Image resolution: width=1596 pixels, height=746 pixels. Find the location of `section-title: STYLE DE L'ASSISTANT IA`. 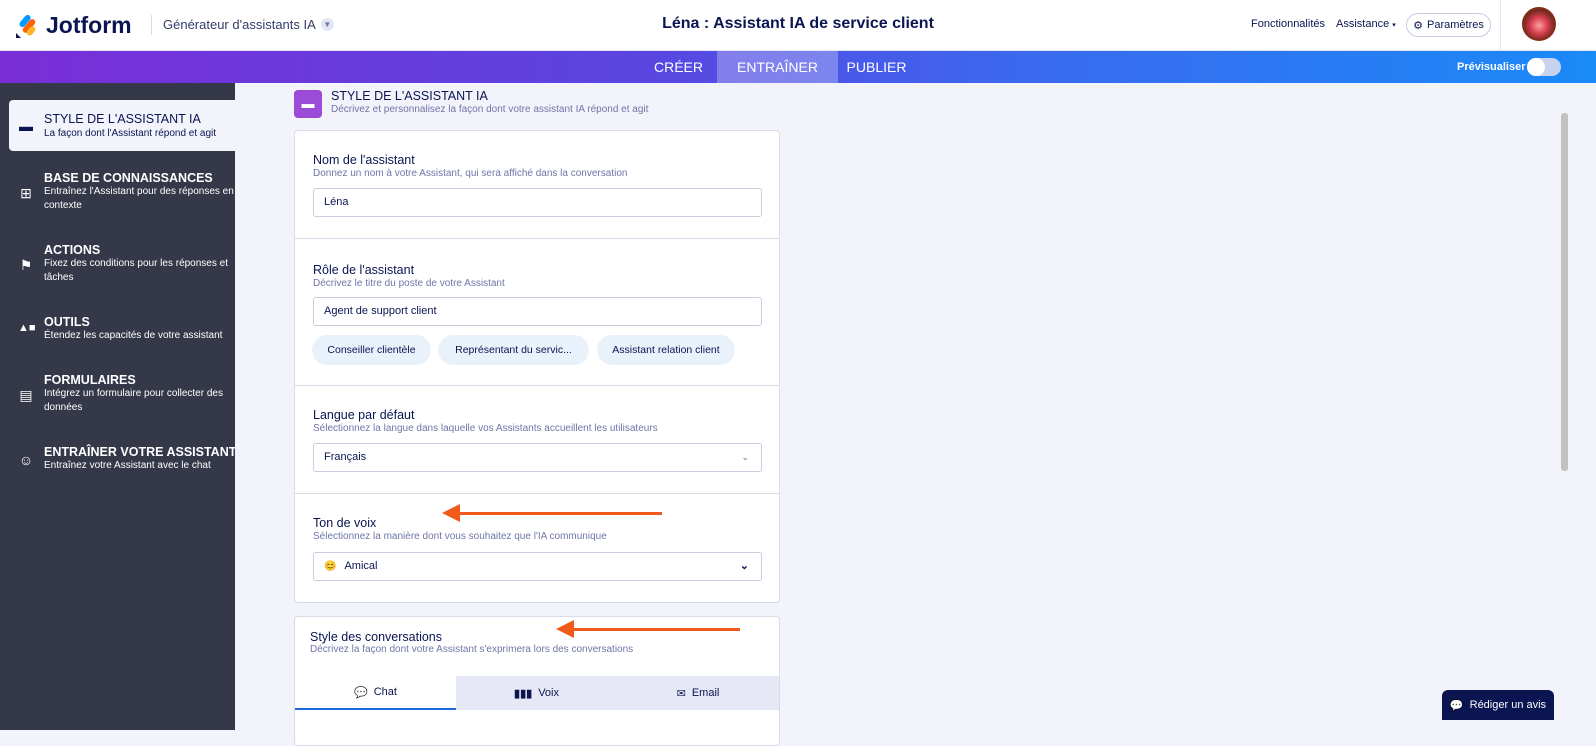

section-title: STYLE DE L'ASSISTANT IA is located at coordinates (409, 96).